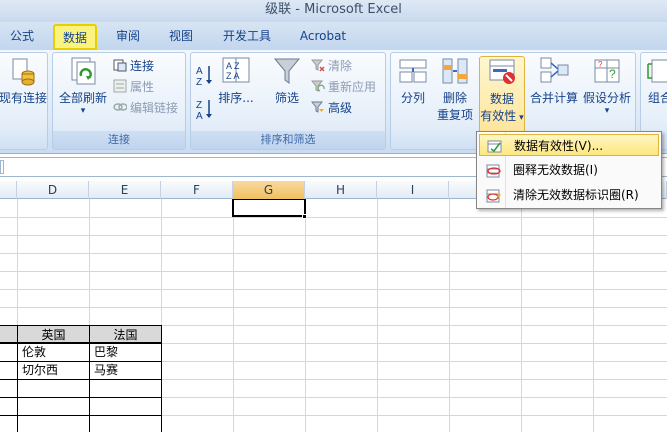 This screenshot has height=432, width=667. What do you see at coordinates (53, 190) in the screenshot?
I see `column-header-d: D` at bounding box center [53, 190].